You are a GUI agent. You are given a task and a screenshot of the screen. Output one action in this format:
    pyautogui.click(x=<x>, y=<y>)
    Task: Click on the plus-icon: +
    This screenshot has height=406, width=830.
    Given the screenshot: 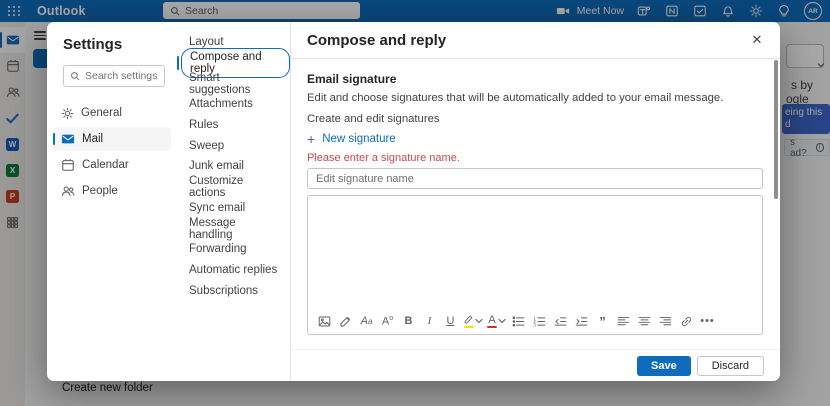 What is the action you would take?
    pyautogui.click(x=311, y=139)
    